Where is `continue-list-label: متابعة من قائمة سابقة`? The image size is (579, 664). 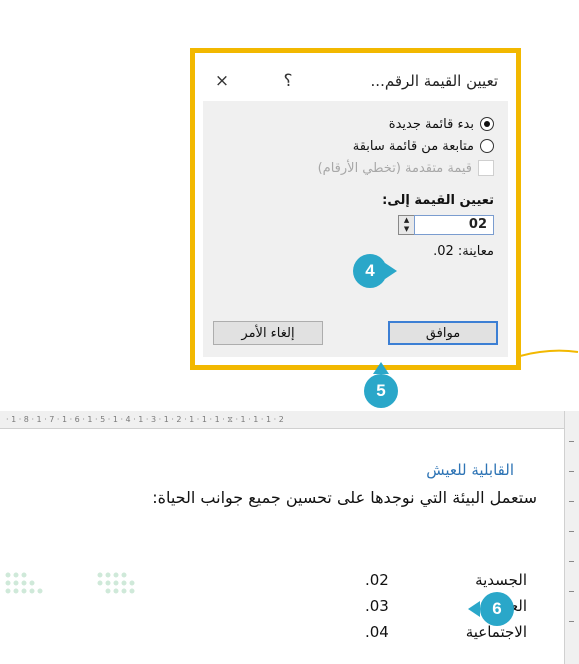
continue-list-label: متابعة من قائمة سابقة is located at coordinates (413, 146).